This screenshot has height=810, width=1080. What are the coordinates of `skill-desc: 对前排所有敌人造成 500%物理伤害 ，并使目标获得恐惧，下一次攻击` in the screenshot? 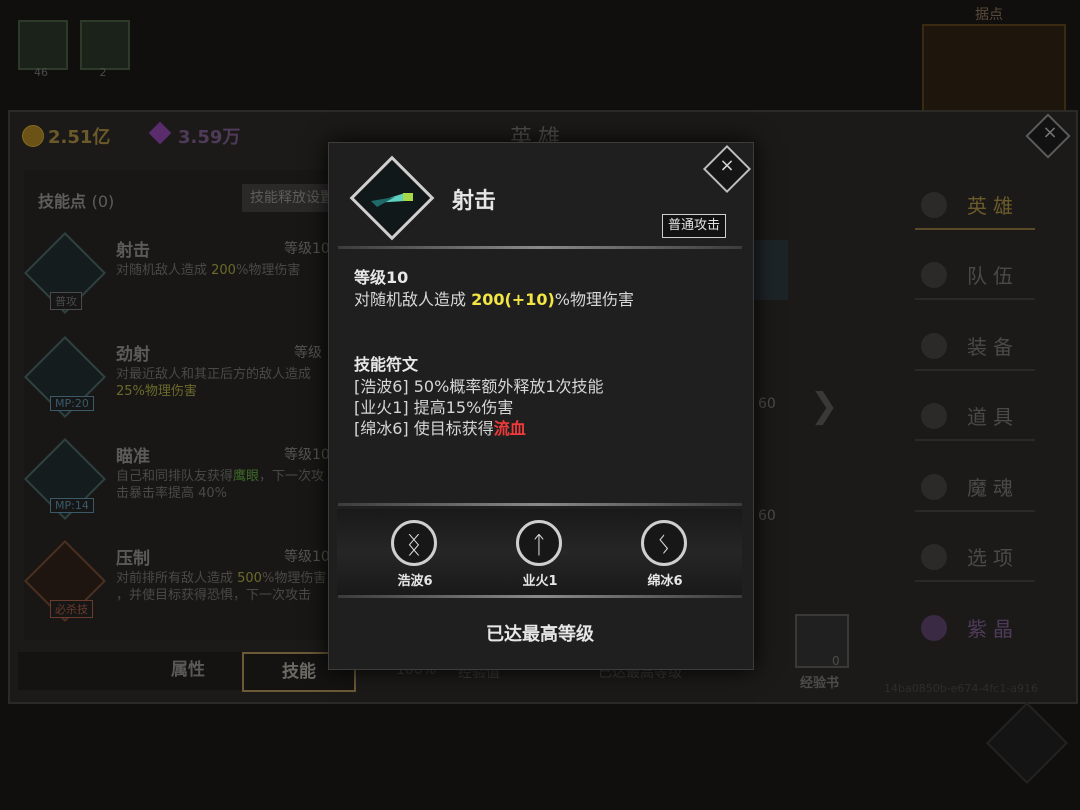 It's located at (221, 587).